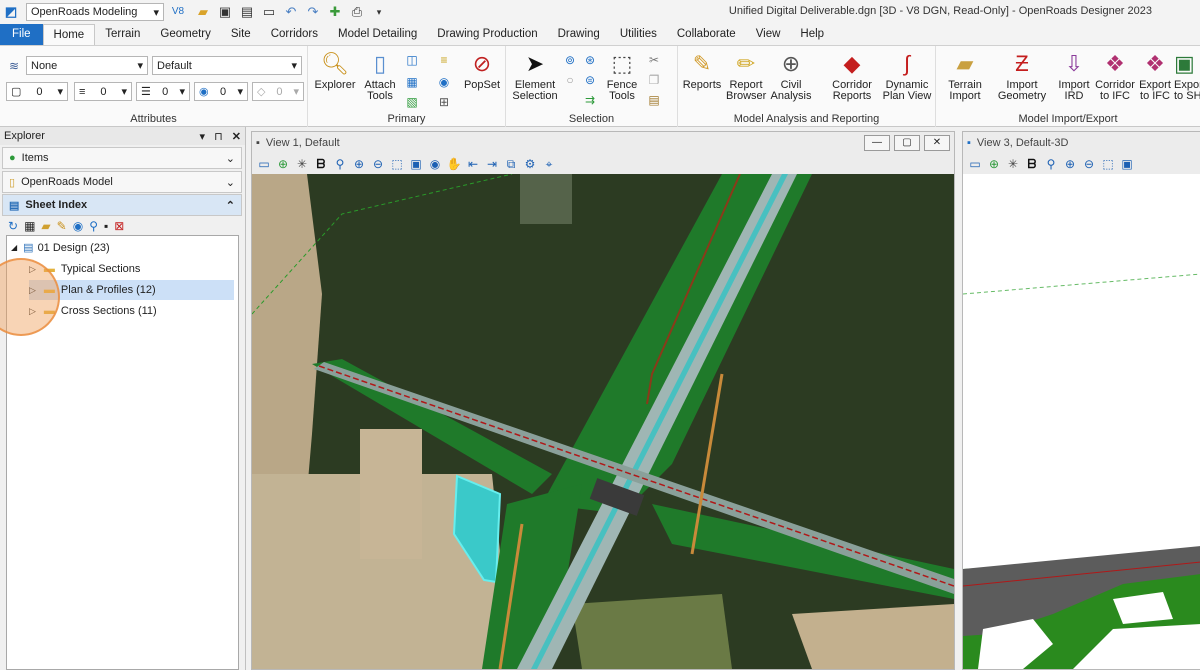  Describe the element at coordinates (1013, 164) in the screenshot. I see `lighting-icon: ✳` at that location.